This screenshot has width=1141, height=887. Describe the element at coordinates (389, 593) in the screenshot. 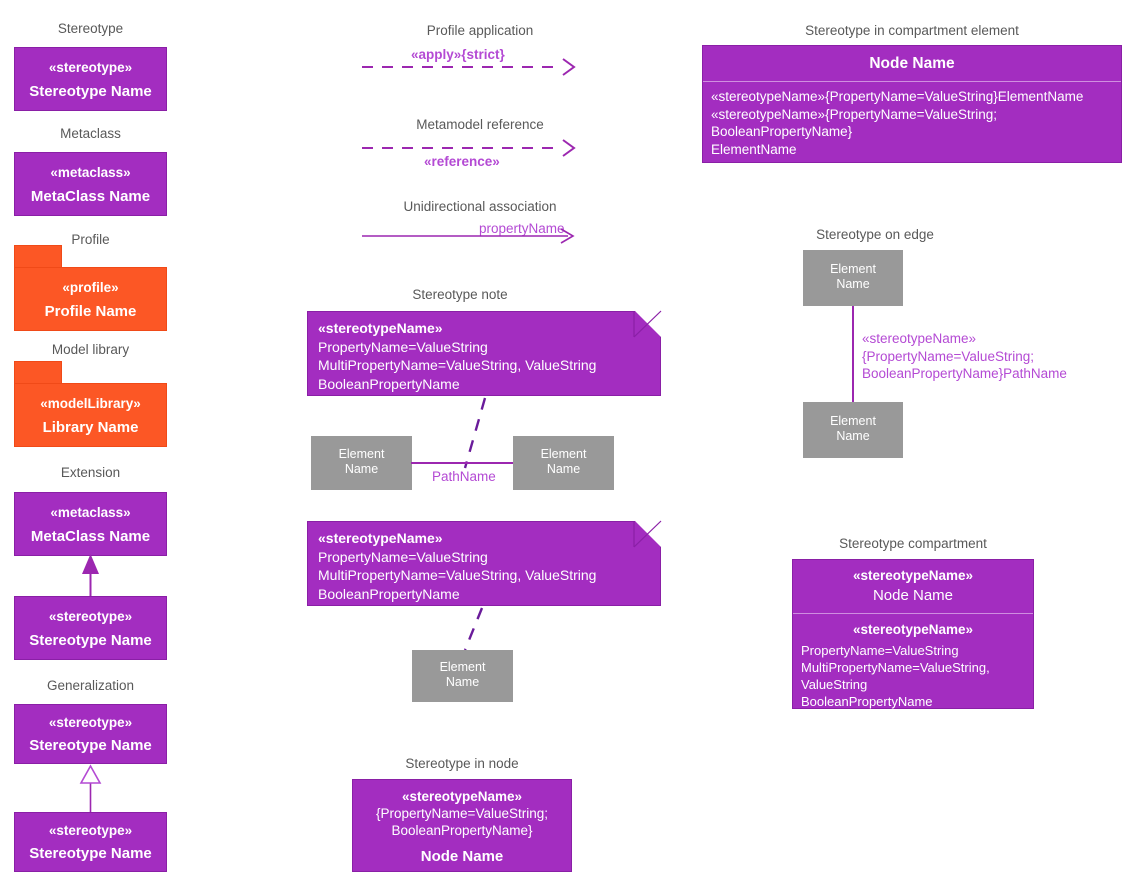

I see `note2-line-3: BooleanPropertyName` at that location.